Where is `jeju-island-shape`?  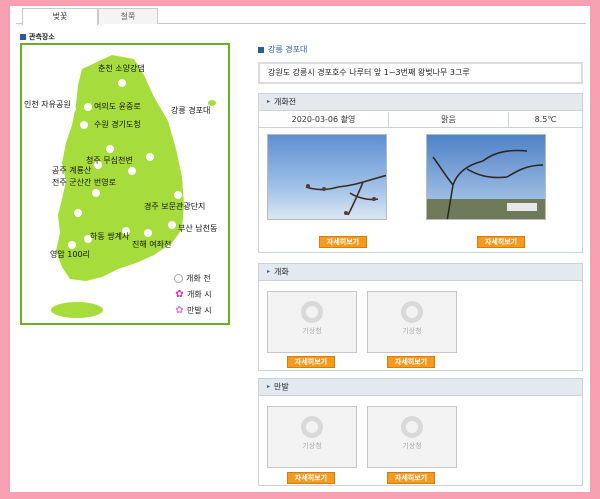
jeju-island-shape is located at coordinates (77, 310).